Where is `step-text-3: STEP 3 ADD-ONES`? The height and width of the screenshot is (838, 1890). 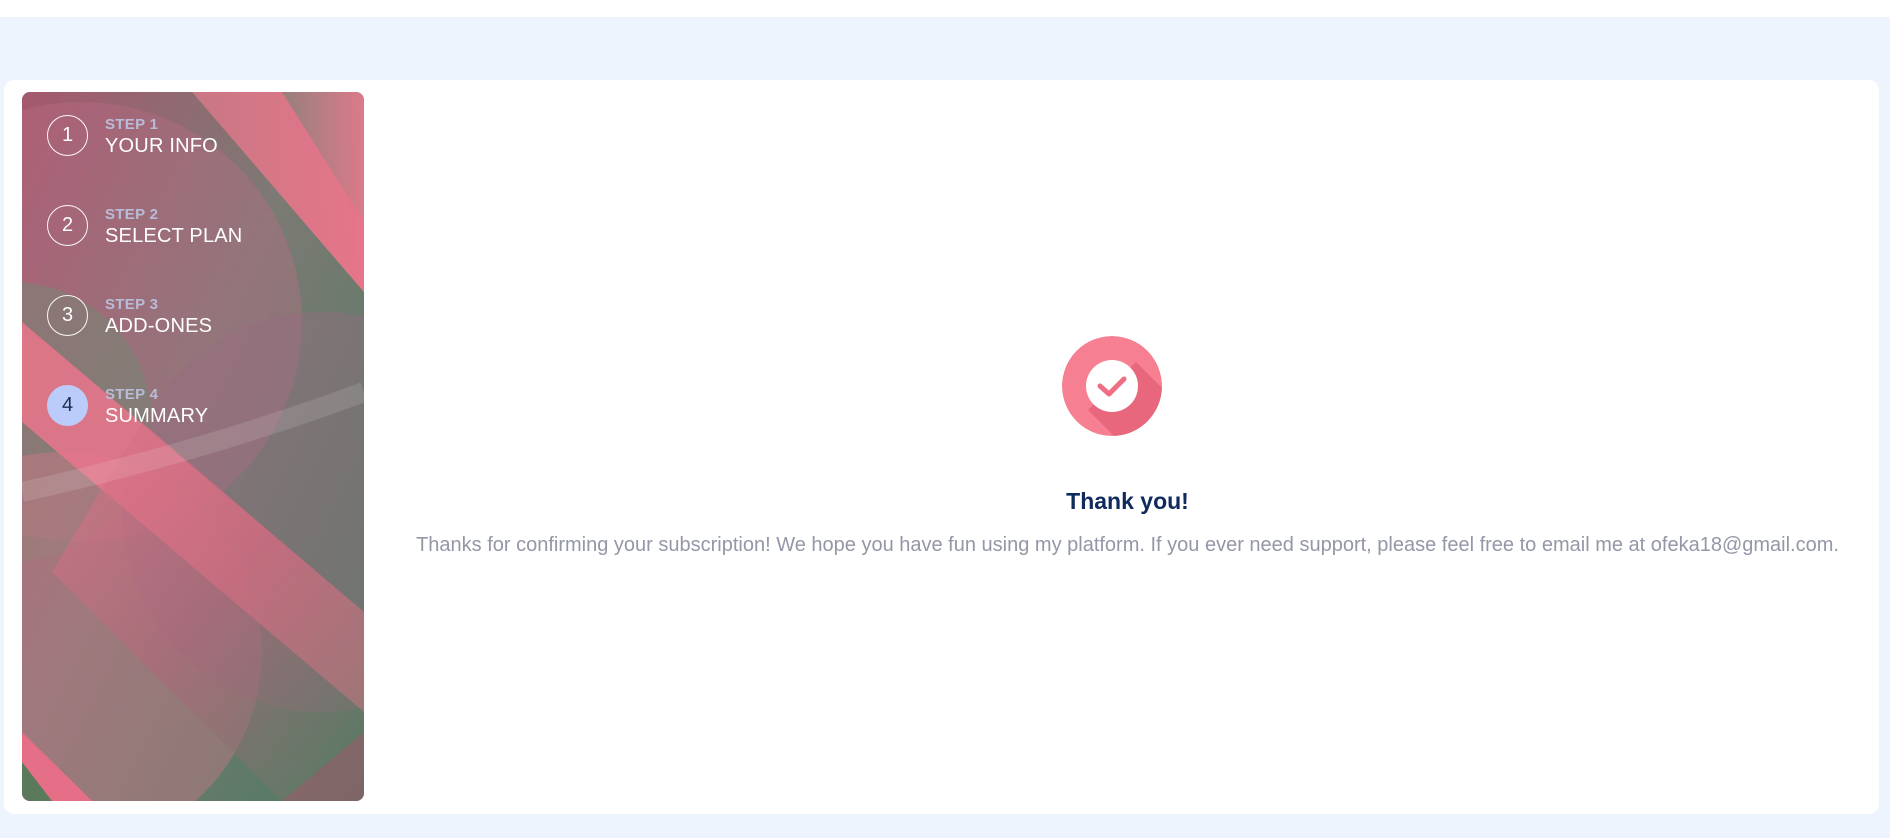
step-text-3: STEP 3 ADD-ONES is located at coordinates (158, 317).